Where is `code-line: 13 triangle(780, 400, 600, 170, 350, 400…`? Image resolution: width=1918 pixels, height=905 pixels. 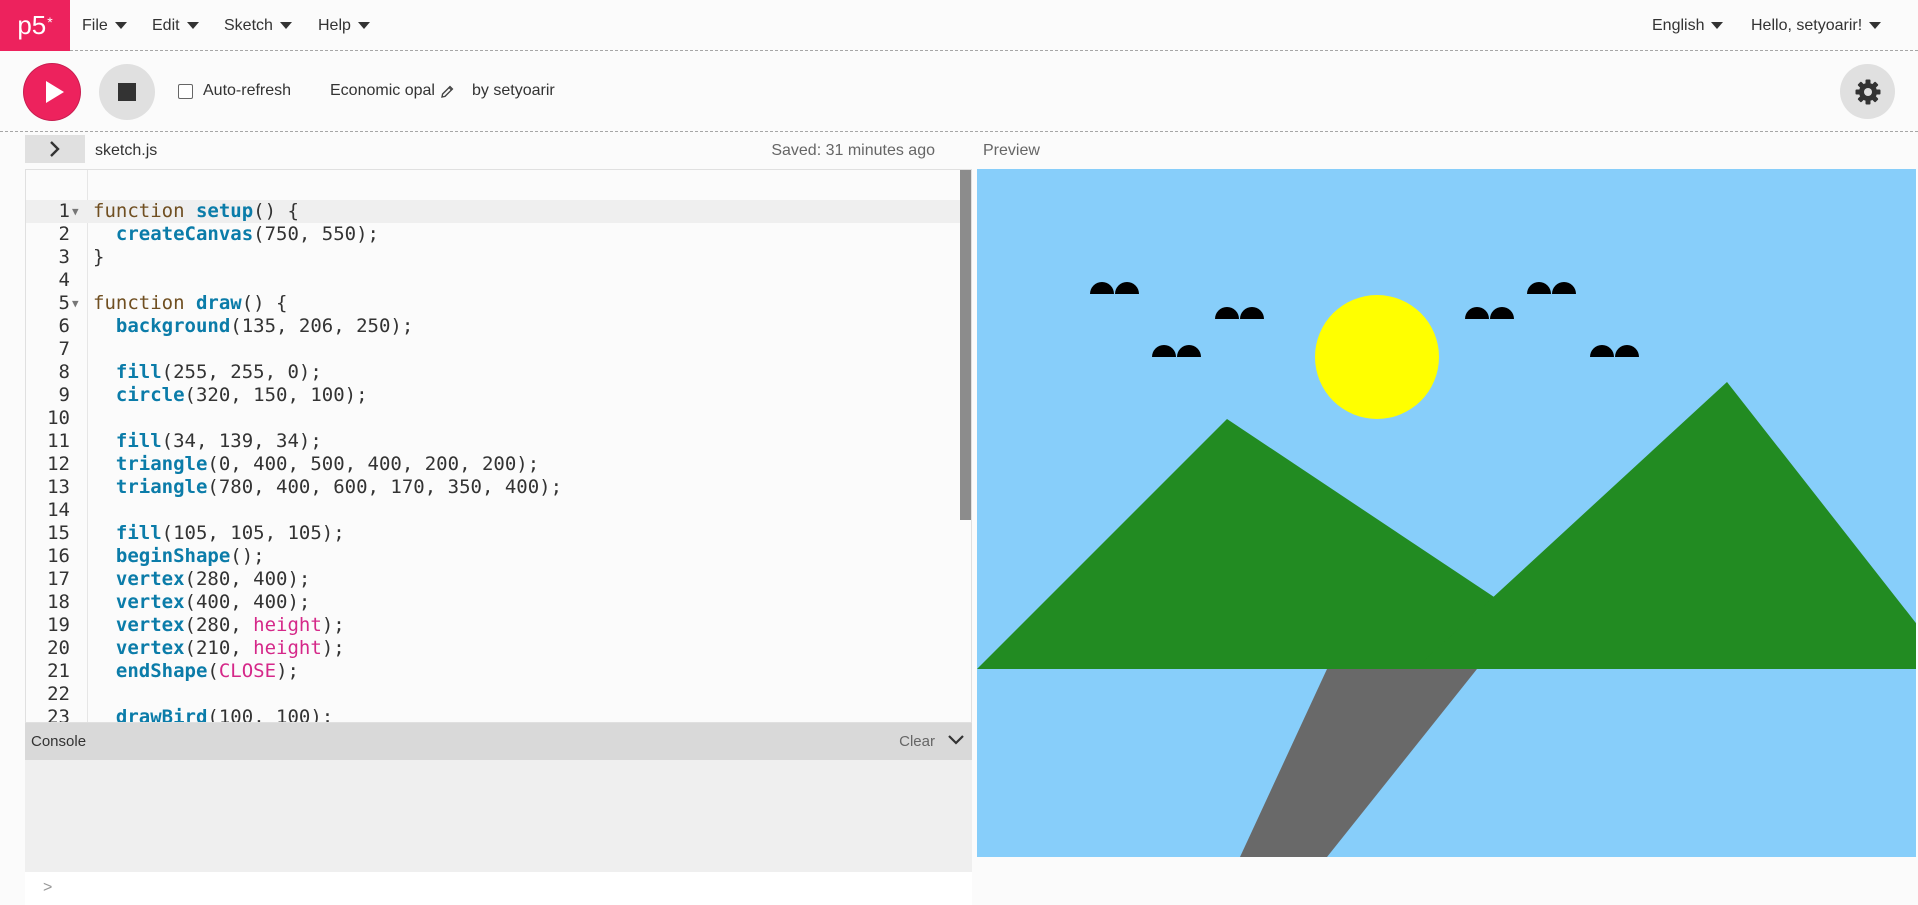 code-line: 13 triangle(780, 400, 600, 170, 350, 400… is located at coordinates (493, 487).